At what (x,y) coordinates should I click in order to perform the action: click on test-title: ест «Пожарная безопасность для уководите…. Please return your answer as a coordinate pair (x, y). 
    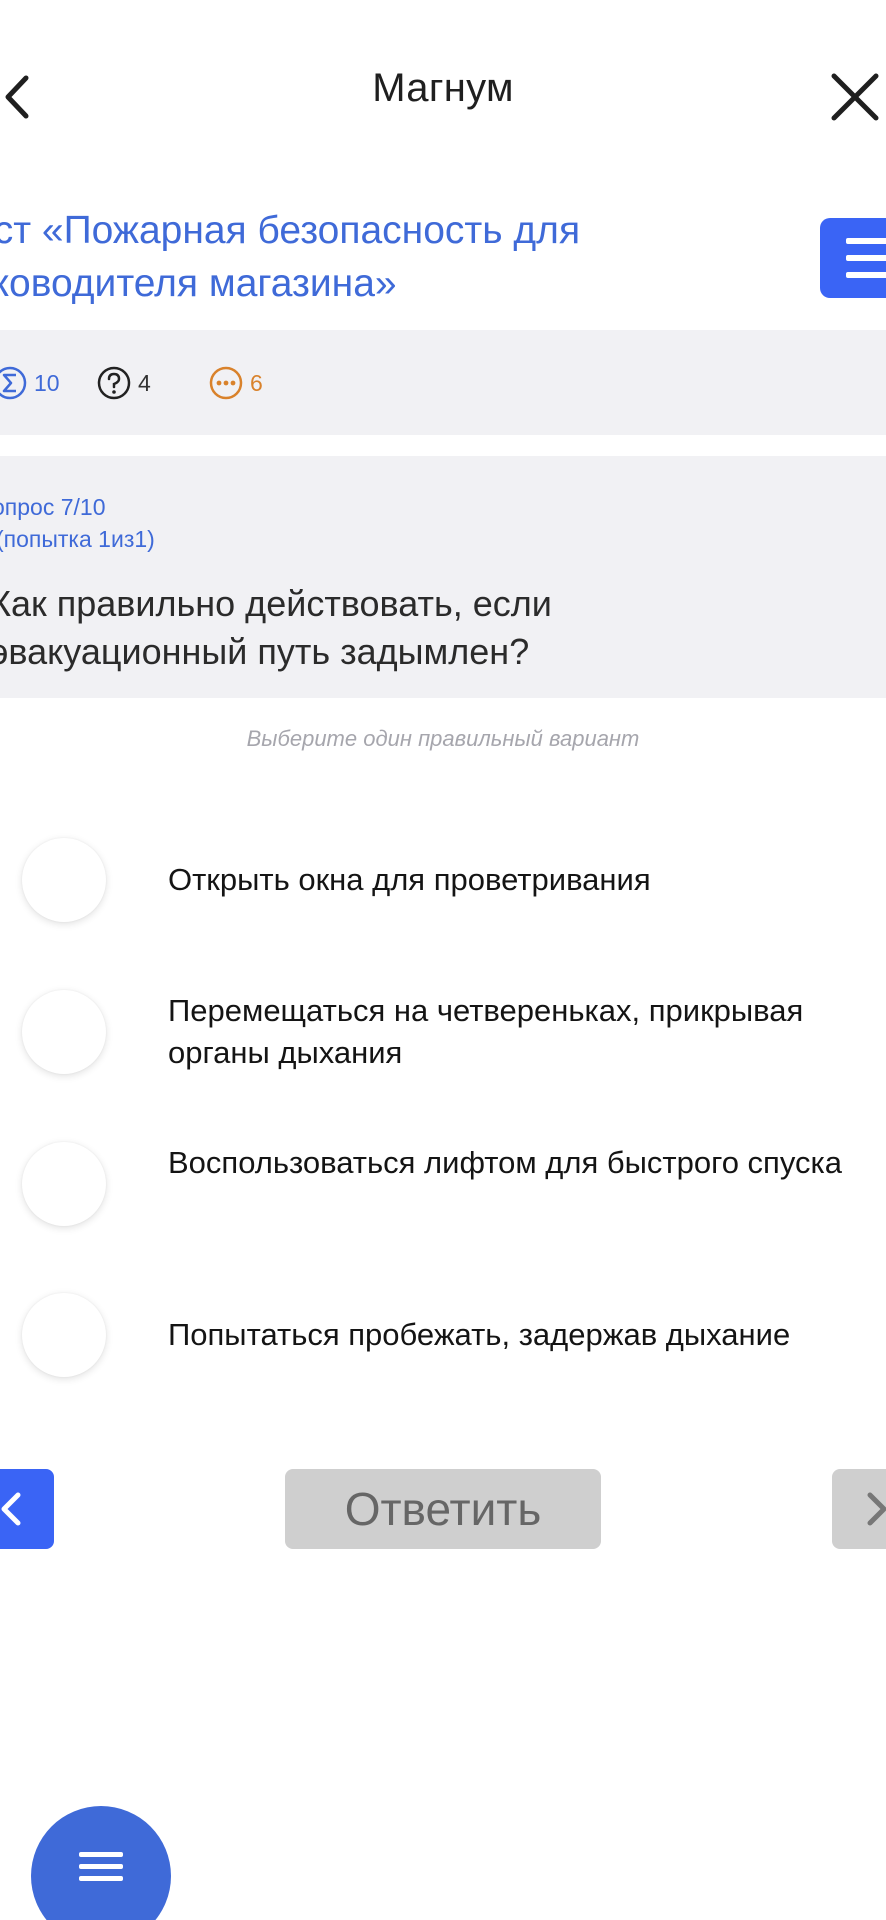
    Looking at the image, I should click on (290, 257).